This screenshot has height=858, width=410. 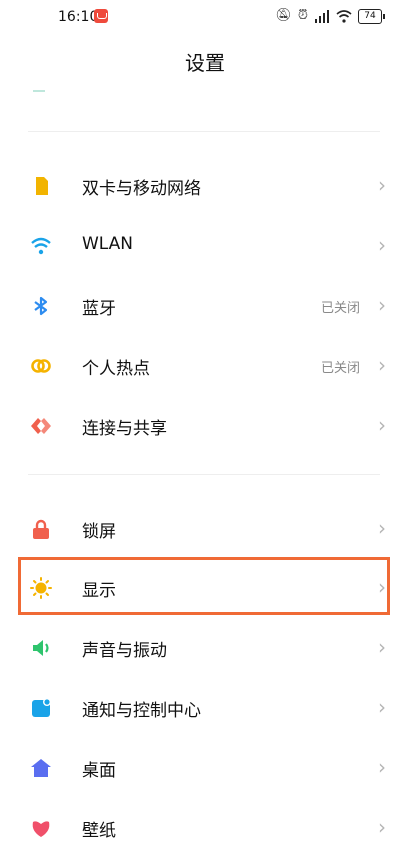 I want to click on settings-item-sim-network: 双卡与移动网络 ›, so click(x=205, y=186).